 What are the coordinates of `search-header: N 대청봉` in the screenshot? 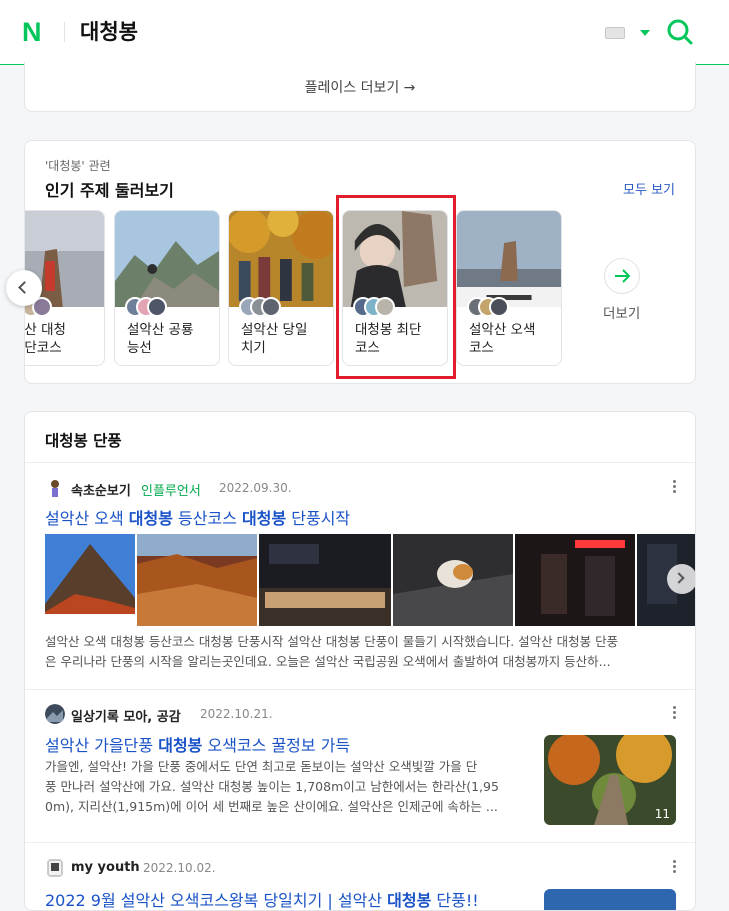 It's located at (364, 32).